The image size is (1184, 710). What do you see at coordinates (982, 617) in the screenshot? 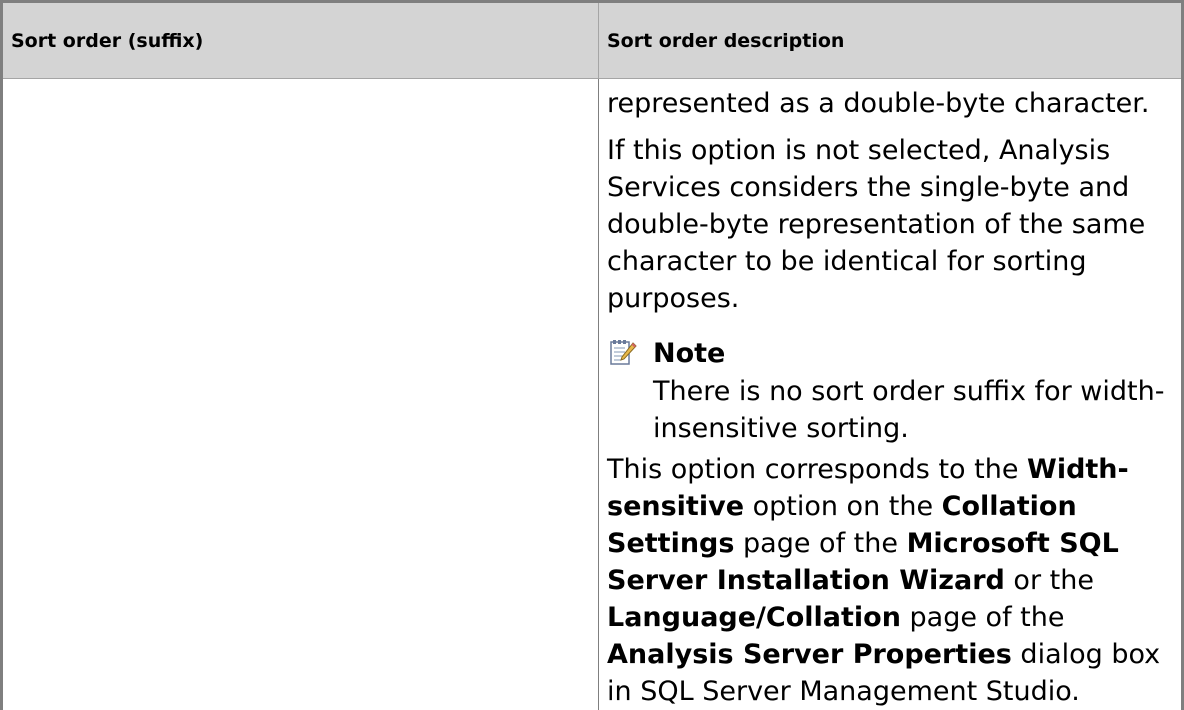
I see `p3-text-5: page of the` at bounding box center [982, 617].